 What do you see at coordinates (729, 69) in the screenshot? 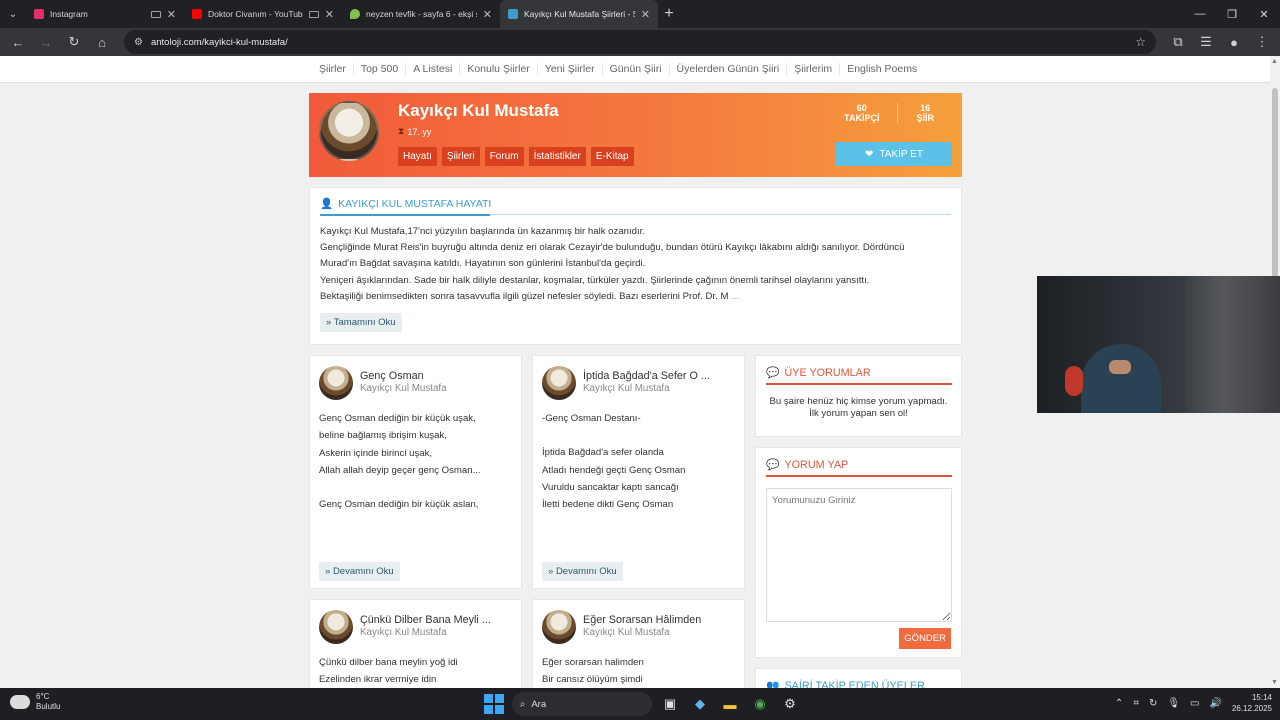
I see `nav-uyelerden-gunun-siiri: Üyelerden Günün Şiiri` at bounding box center [729, 69].